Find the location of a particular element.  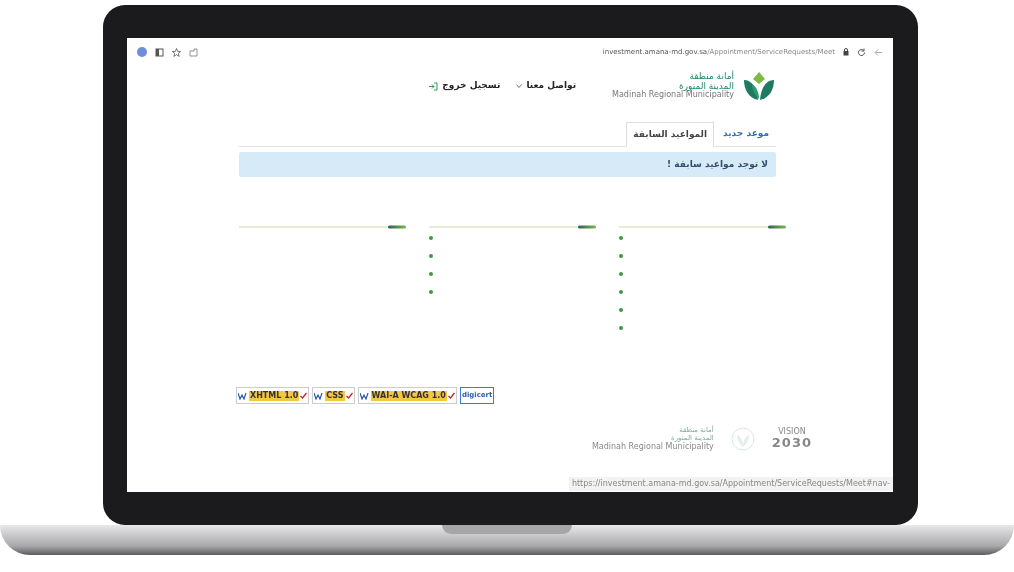

sidebar-icon is located at coordinates (159, 52).